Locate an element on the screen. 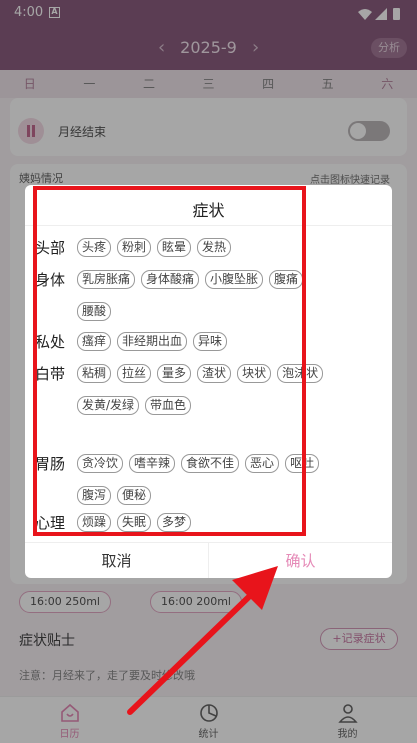 The height and width of the screenshot is (743, 417). annotation-arrow-icon is located at coordinates (202, 640).